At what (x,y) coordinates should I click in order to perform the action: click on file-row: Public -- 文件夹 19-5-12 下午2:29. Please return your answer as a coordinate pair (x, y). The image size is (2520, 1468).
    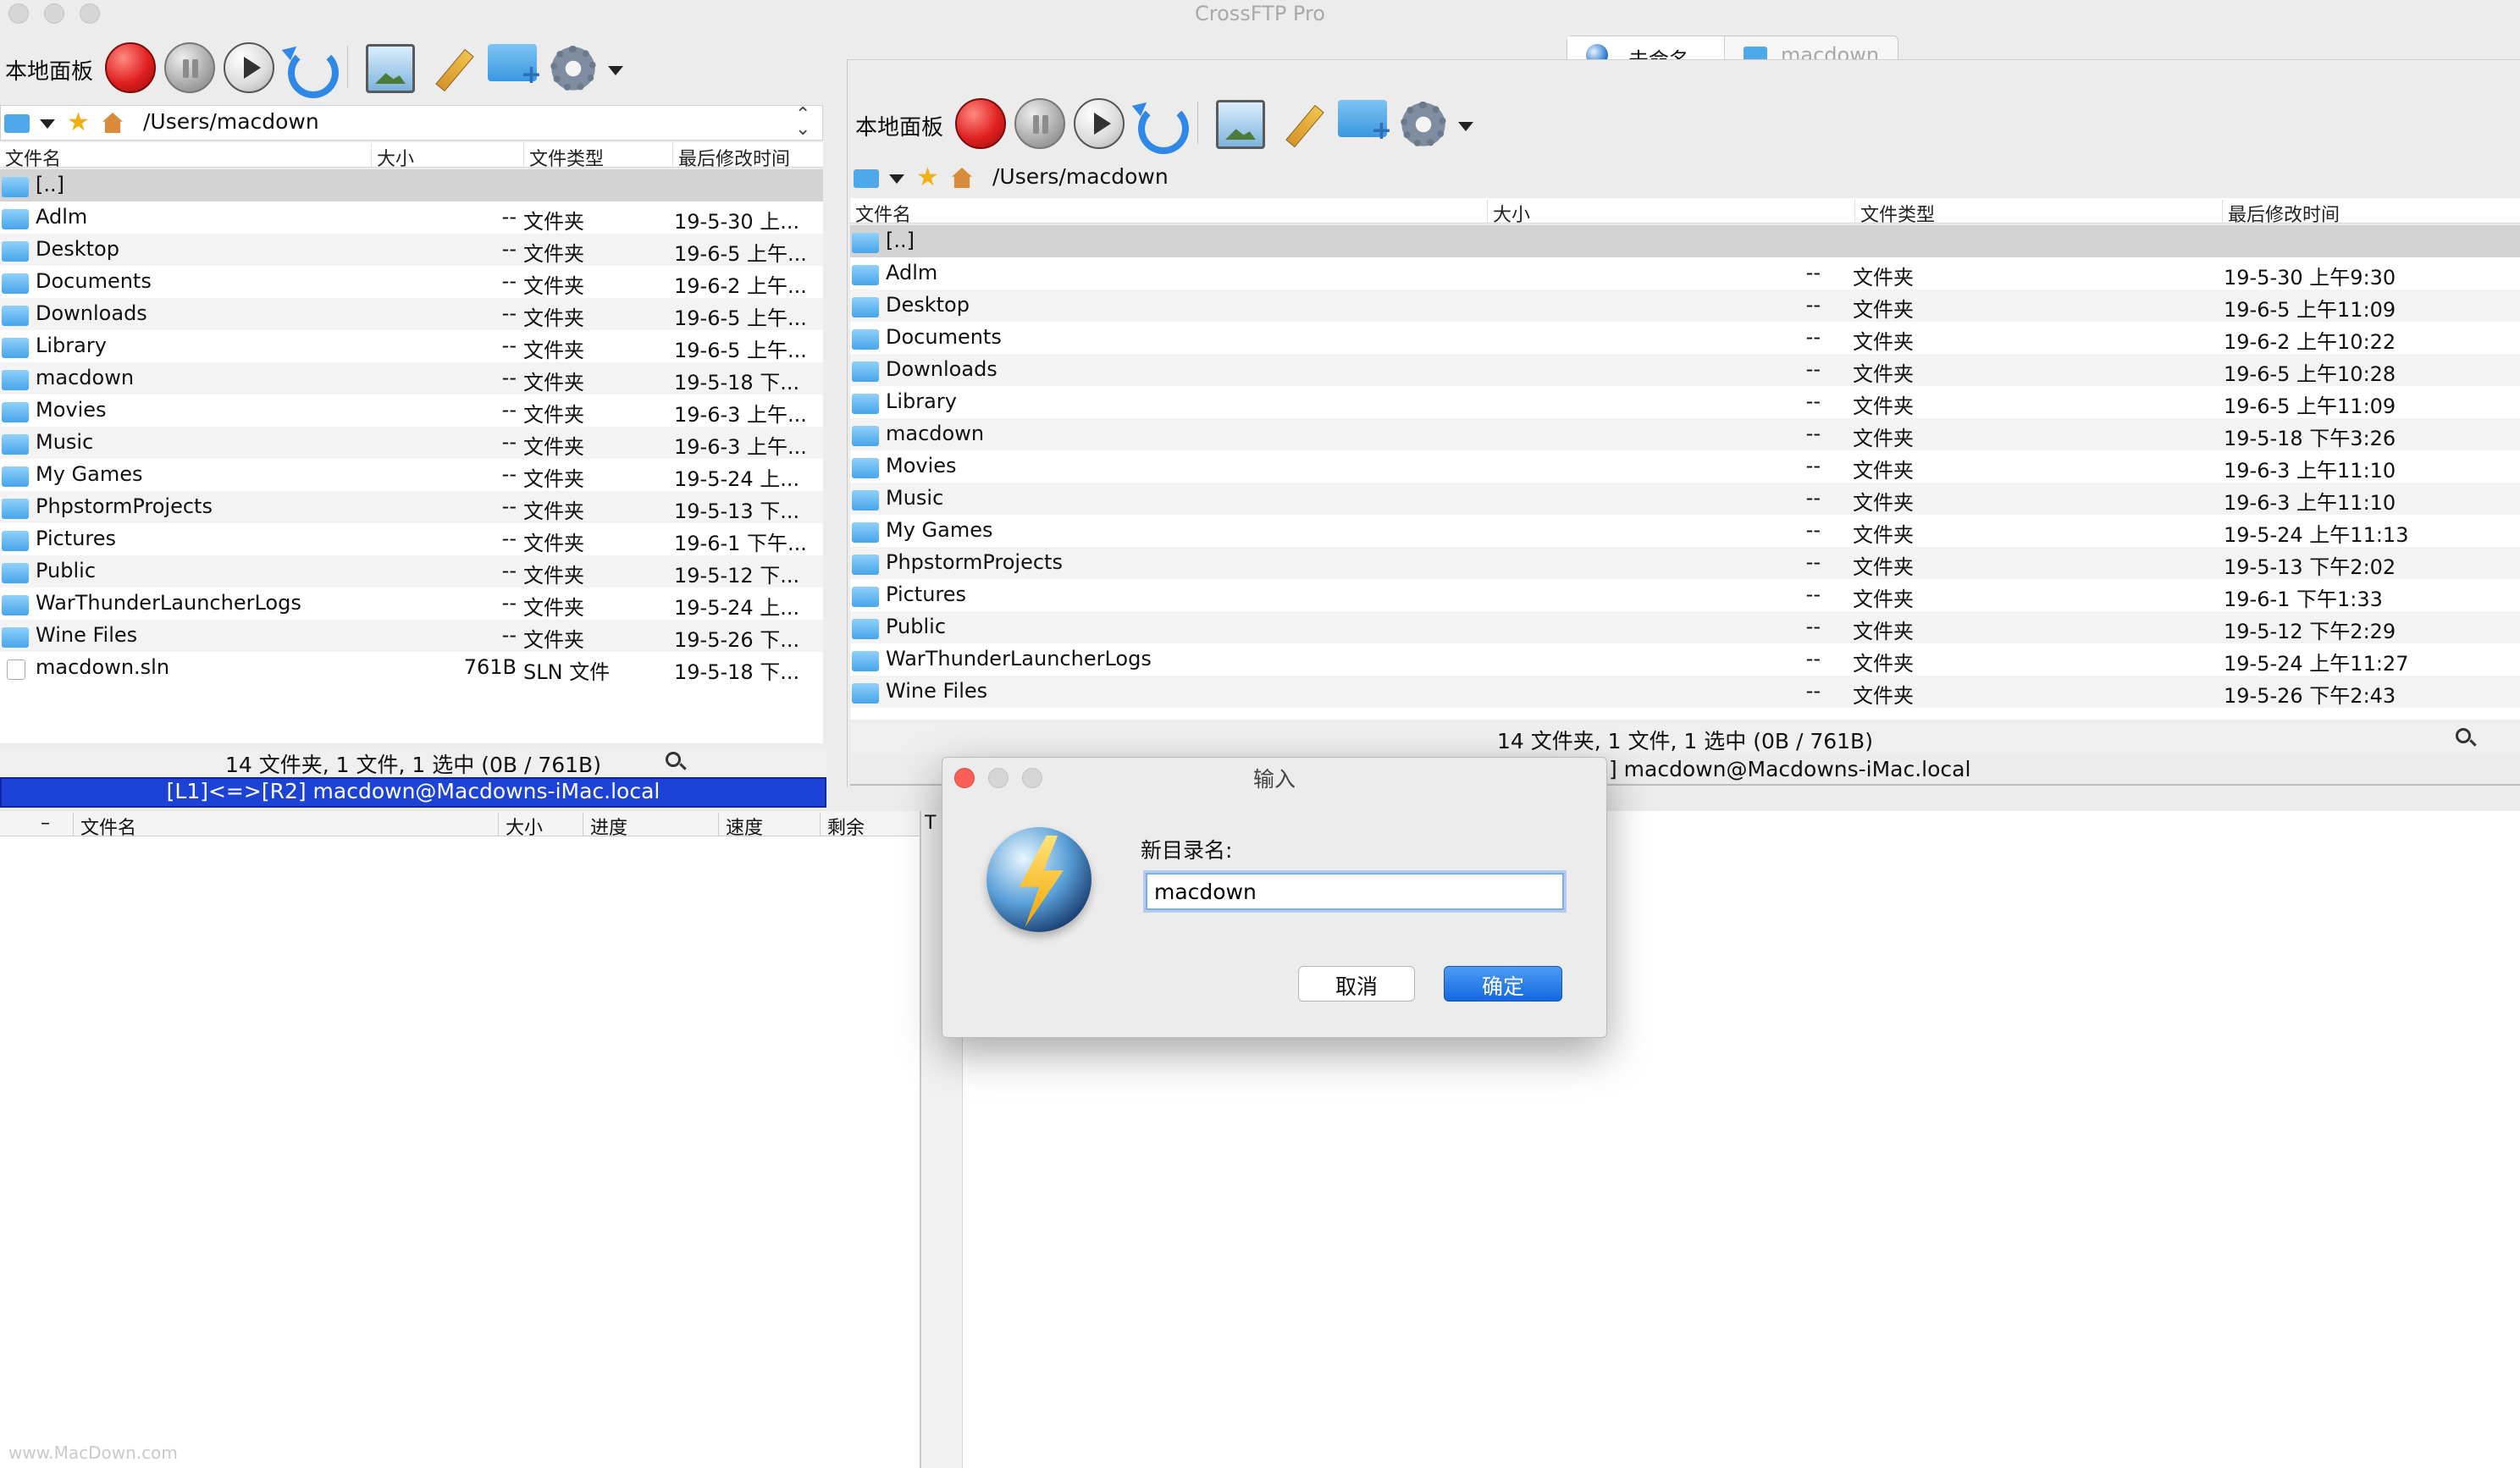
    Looking at the image, I should click on (1685, 627).